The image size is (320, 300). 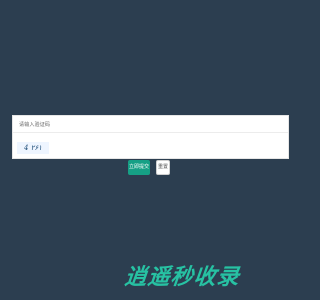 I want to click on reset-button-label: 重置, so click(x=162, y=167).